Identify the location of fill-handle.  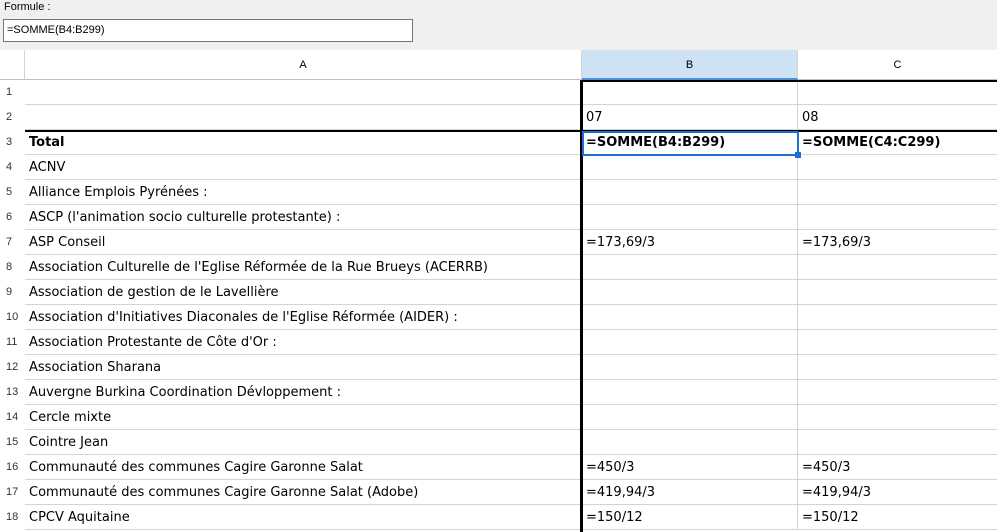
(798, 155).